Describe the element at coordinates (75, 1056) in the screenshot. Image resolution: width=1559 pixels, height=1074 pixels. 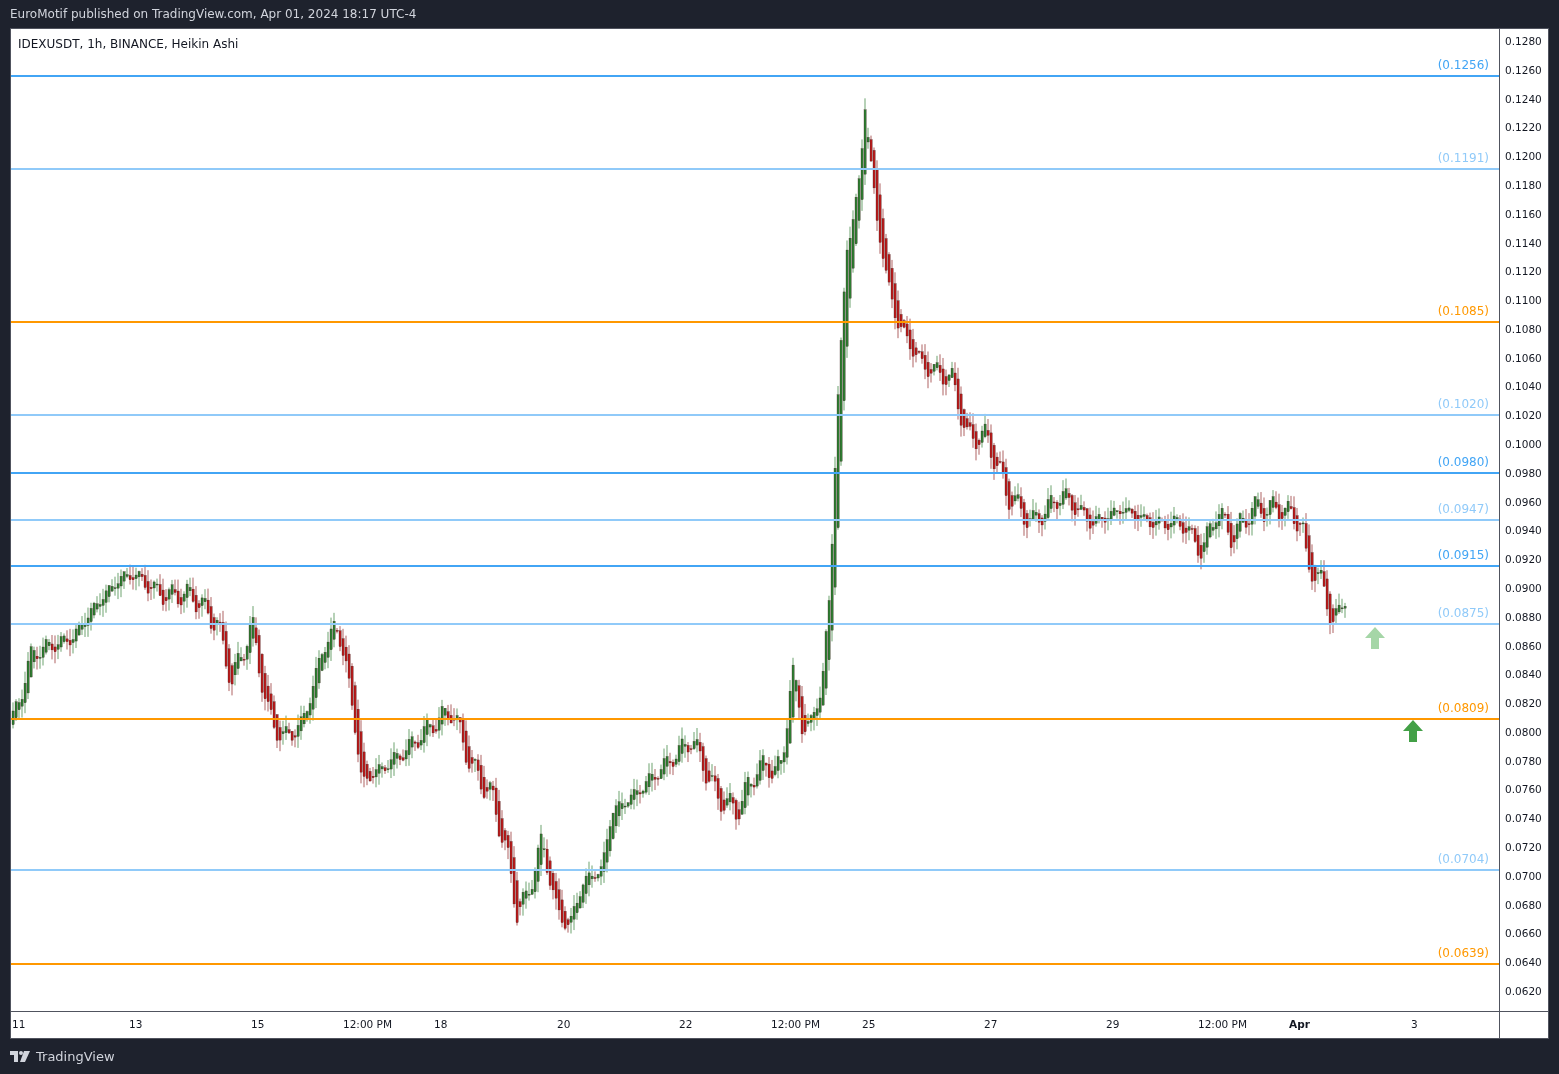
I see `brand-name: TradingView` at that location.